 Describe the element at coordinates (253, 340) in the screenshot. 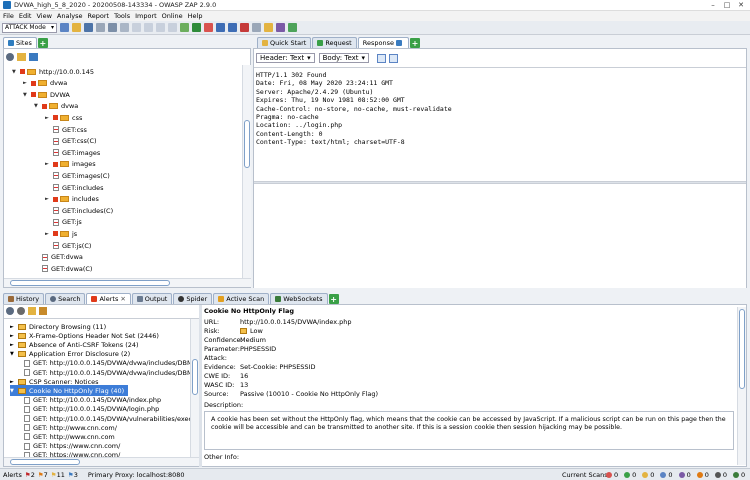

I see `detail-field-value: Medium` at that location.